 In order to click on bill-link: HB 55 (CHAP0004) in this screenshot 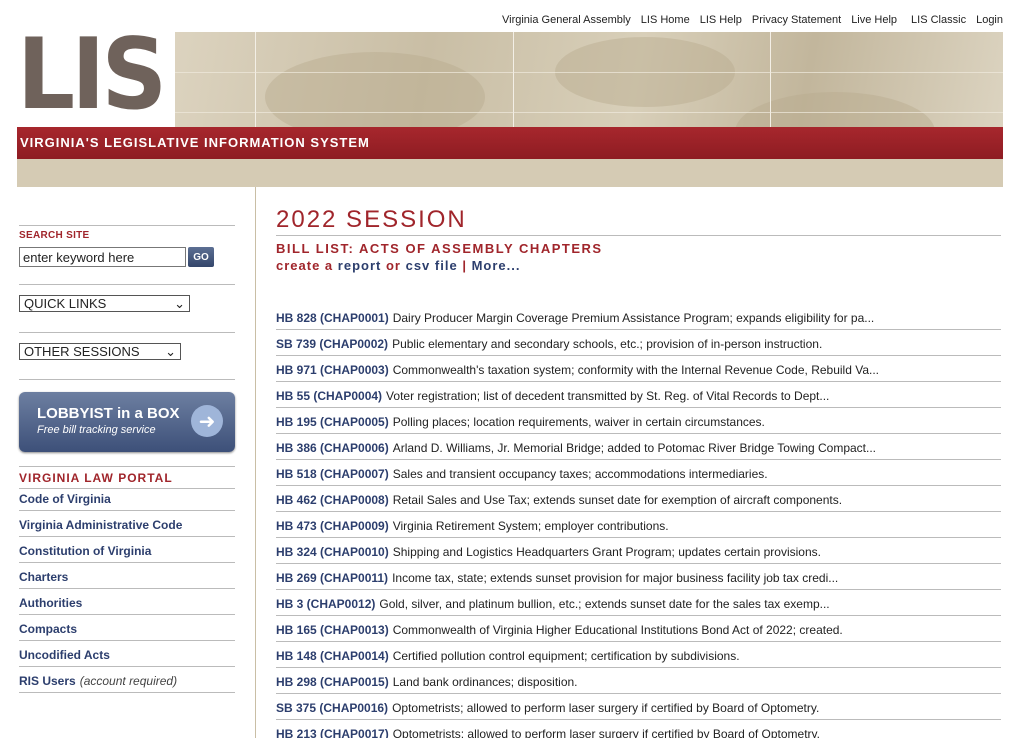, I will do `click(329, 396)`.